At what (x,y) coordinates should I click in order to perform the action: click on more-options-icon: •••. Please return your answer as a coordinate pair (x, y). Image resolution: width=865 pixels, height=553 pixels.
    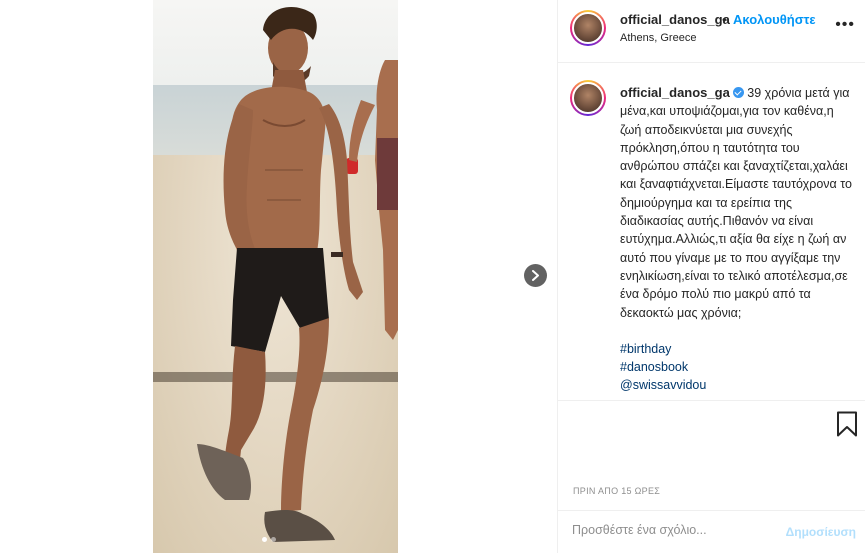
    Looking at the image, I should click on (845, 25).